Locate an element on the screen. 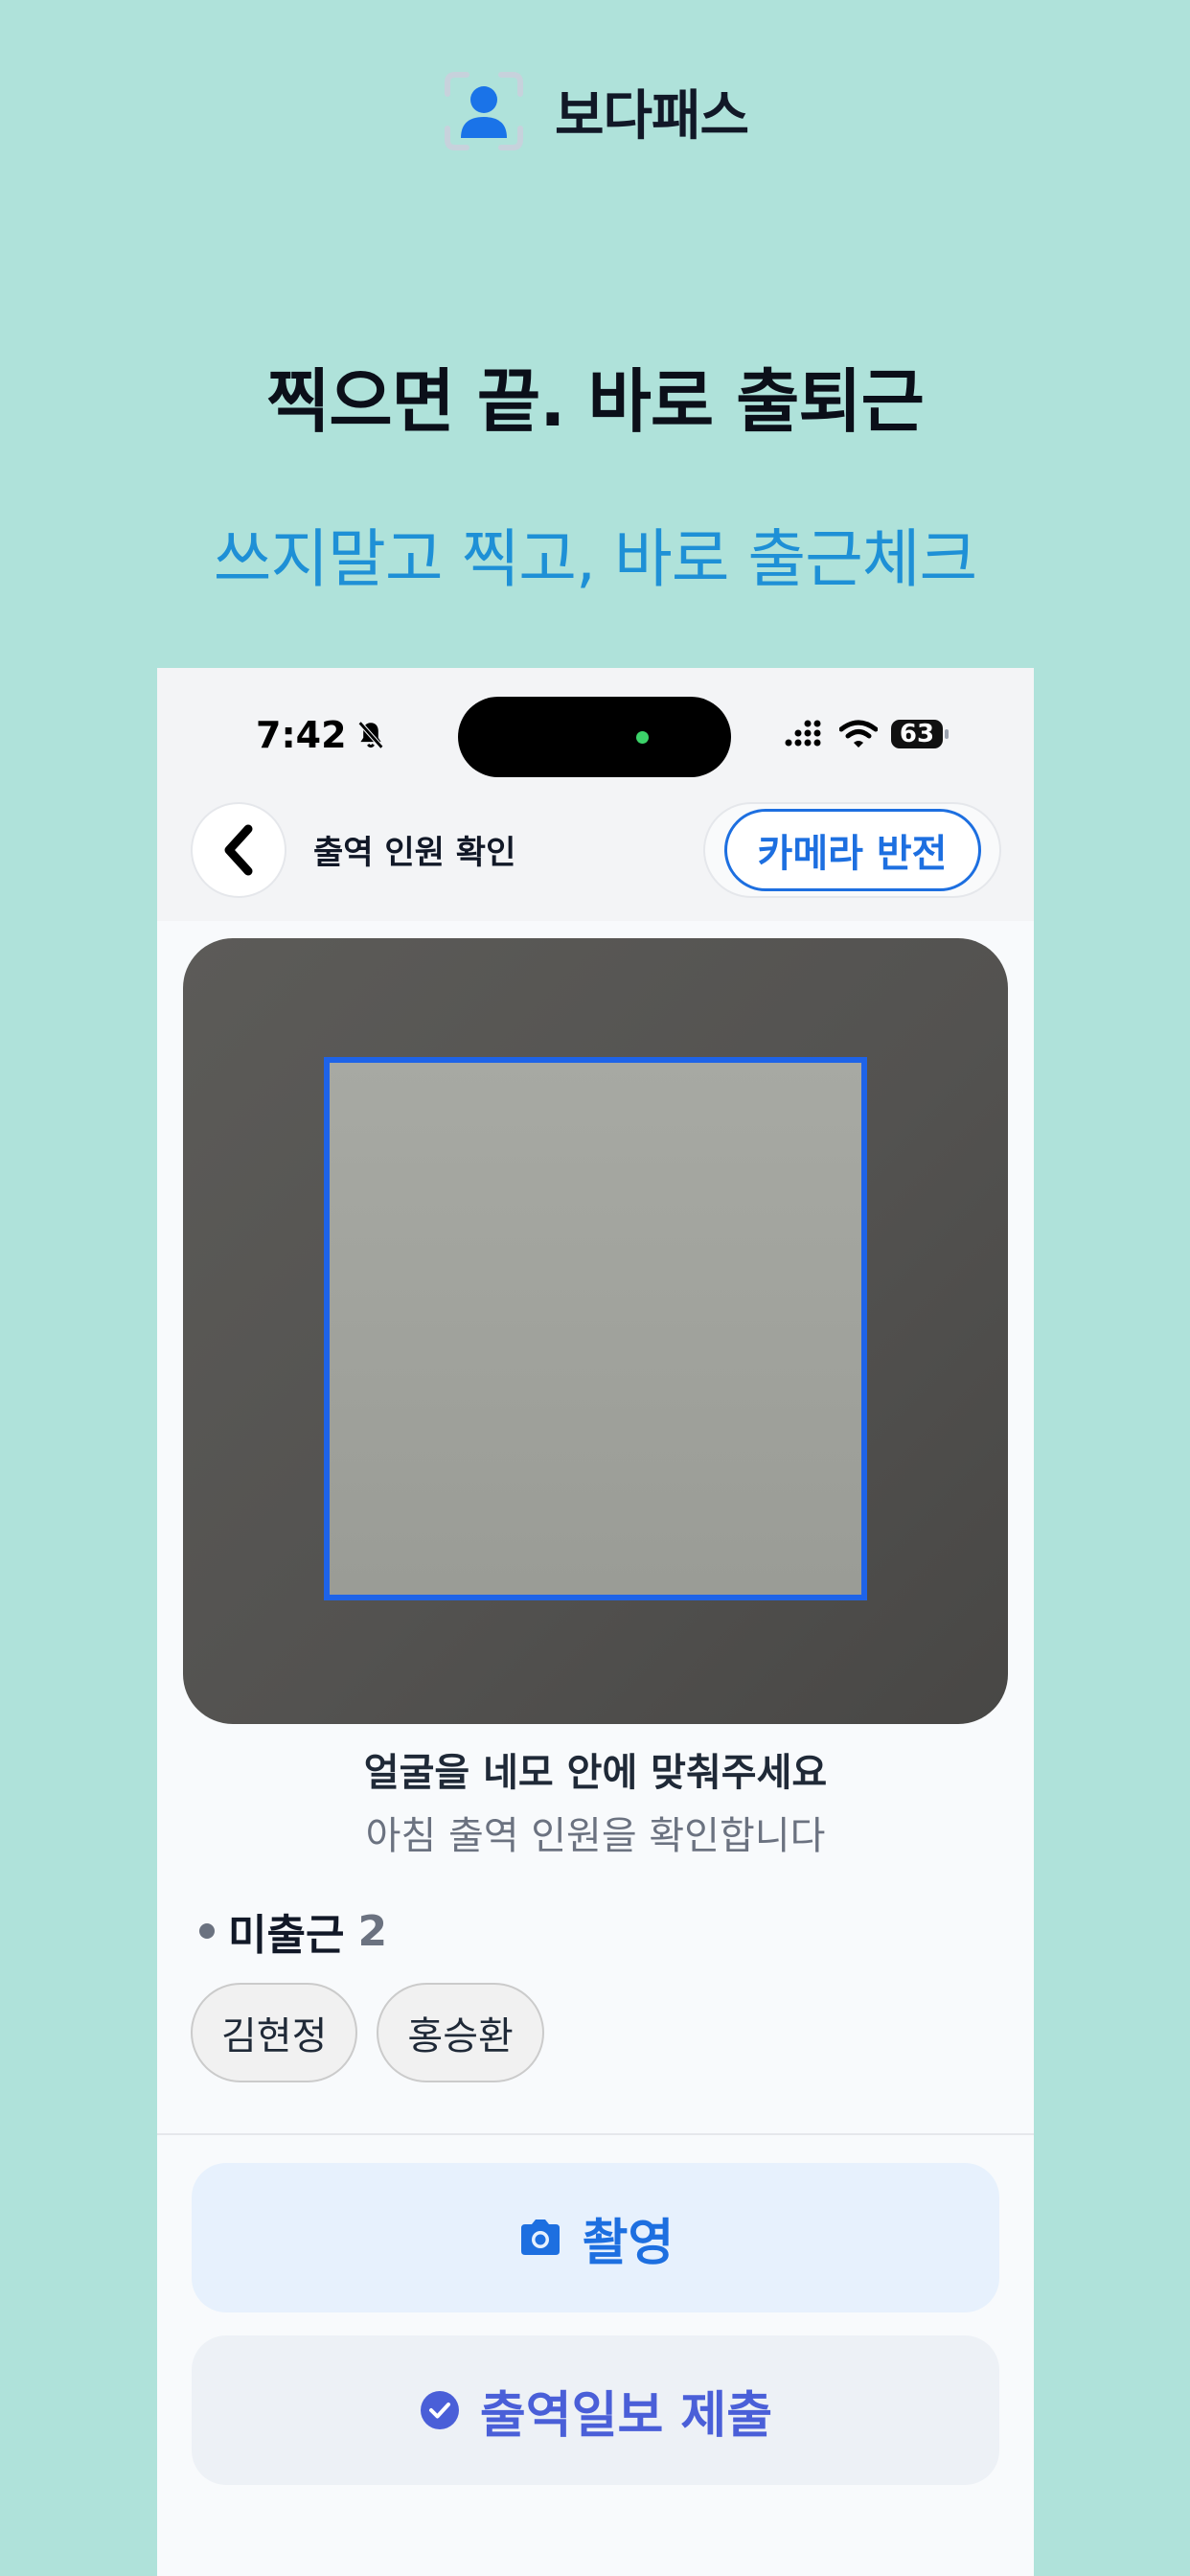  submit-report-button: 출역일보 제출 is located at coordinates (595, 2410).